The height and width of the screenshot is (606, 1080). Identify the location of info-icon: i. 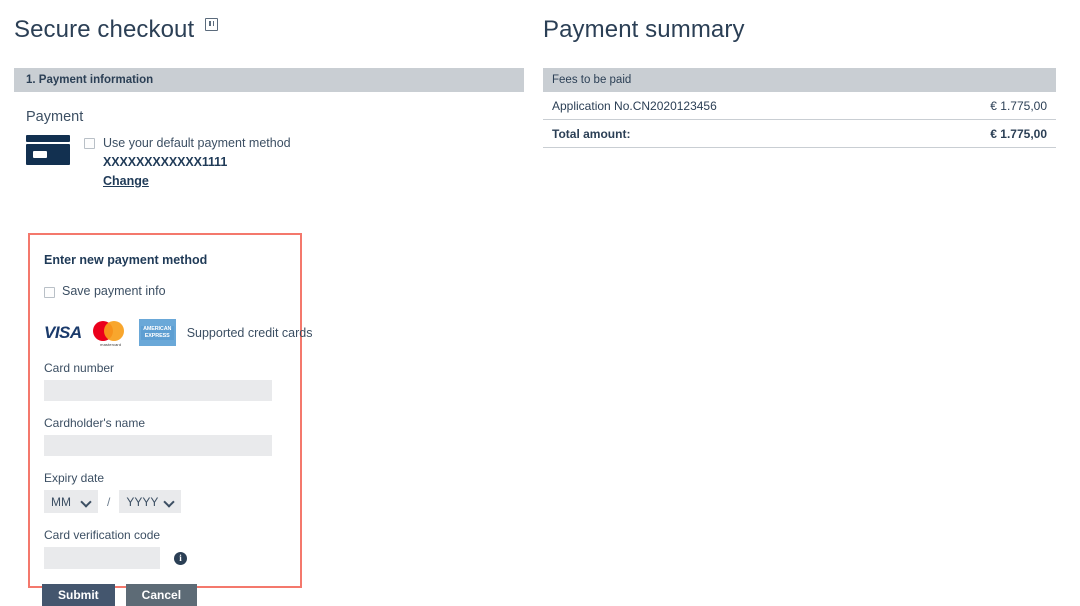
(180, 558).